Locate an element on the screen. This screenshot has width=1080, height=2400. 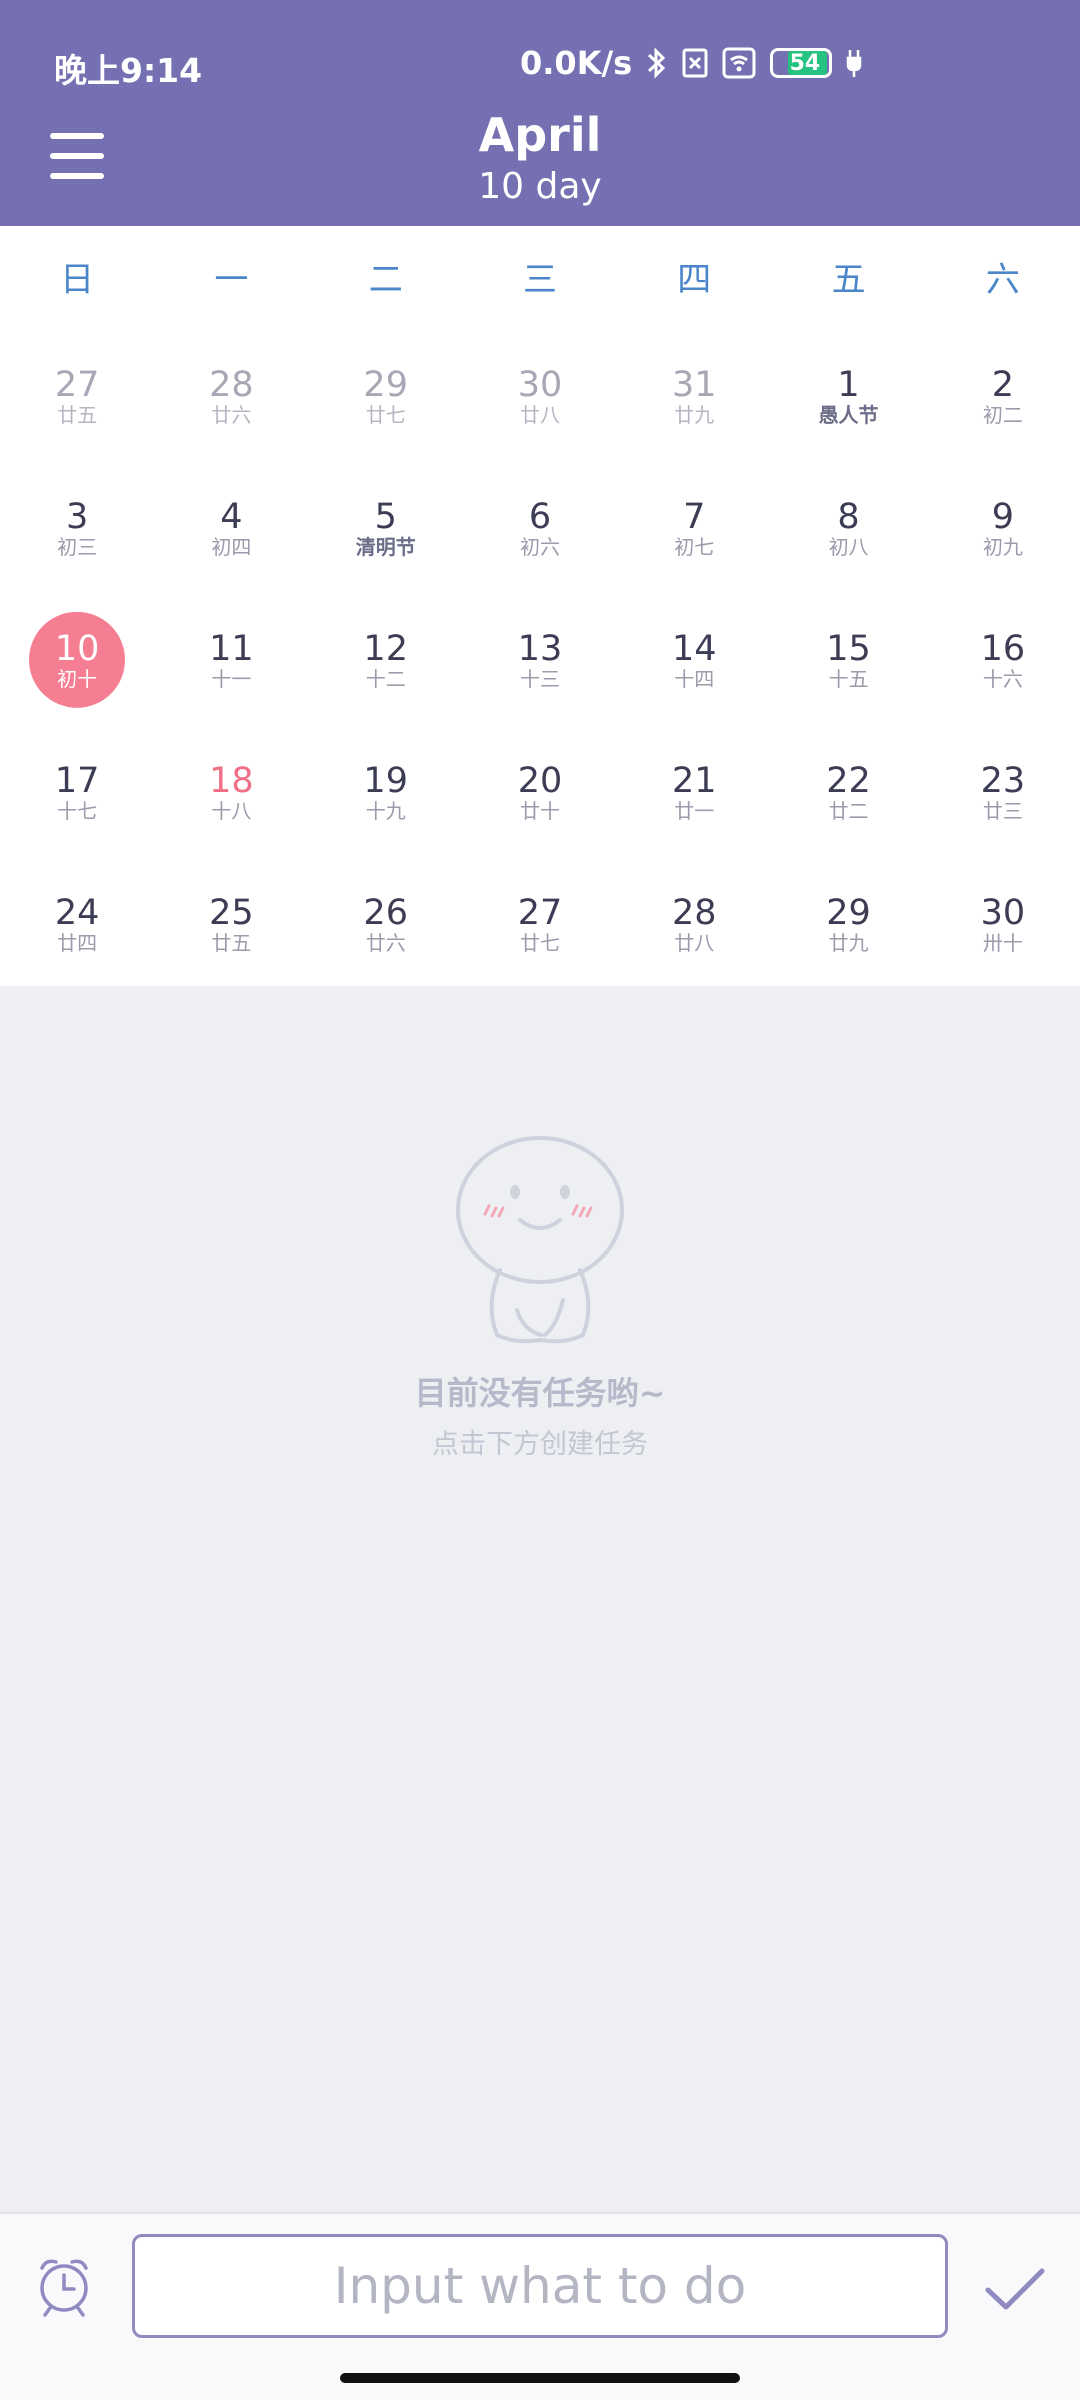
status-icons: 0.0K/s 54 is located at coordinates (691, 63).